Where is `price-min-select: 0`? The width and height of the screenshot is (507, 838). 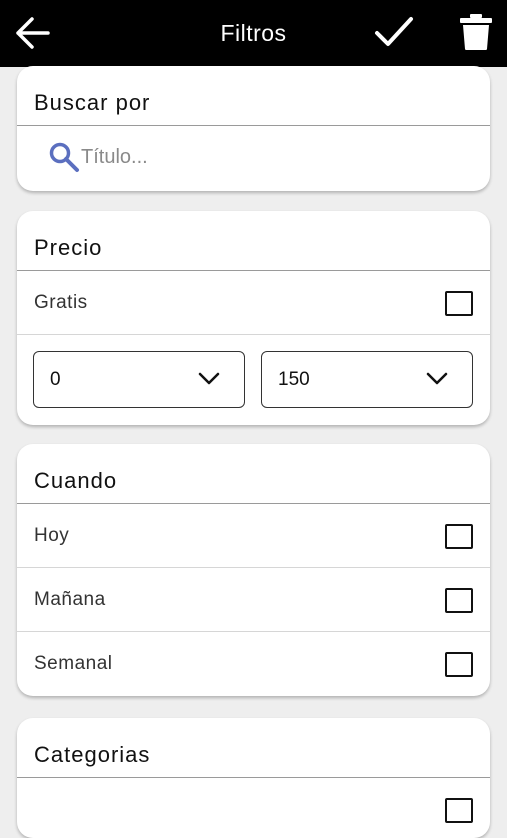 price-min-select: 0 is located at coordinates (139, 379).